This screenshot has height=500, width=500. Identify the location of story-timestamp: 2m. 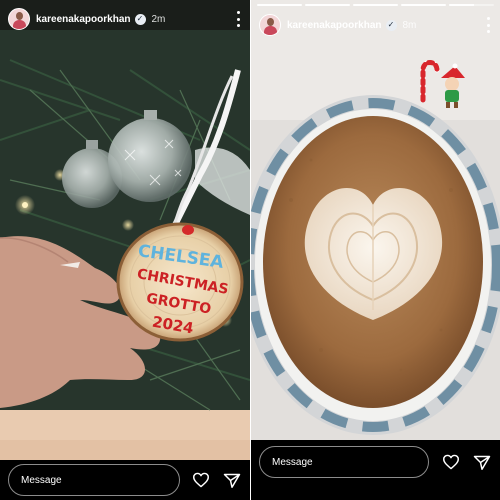
(158, 19).